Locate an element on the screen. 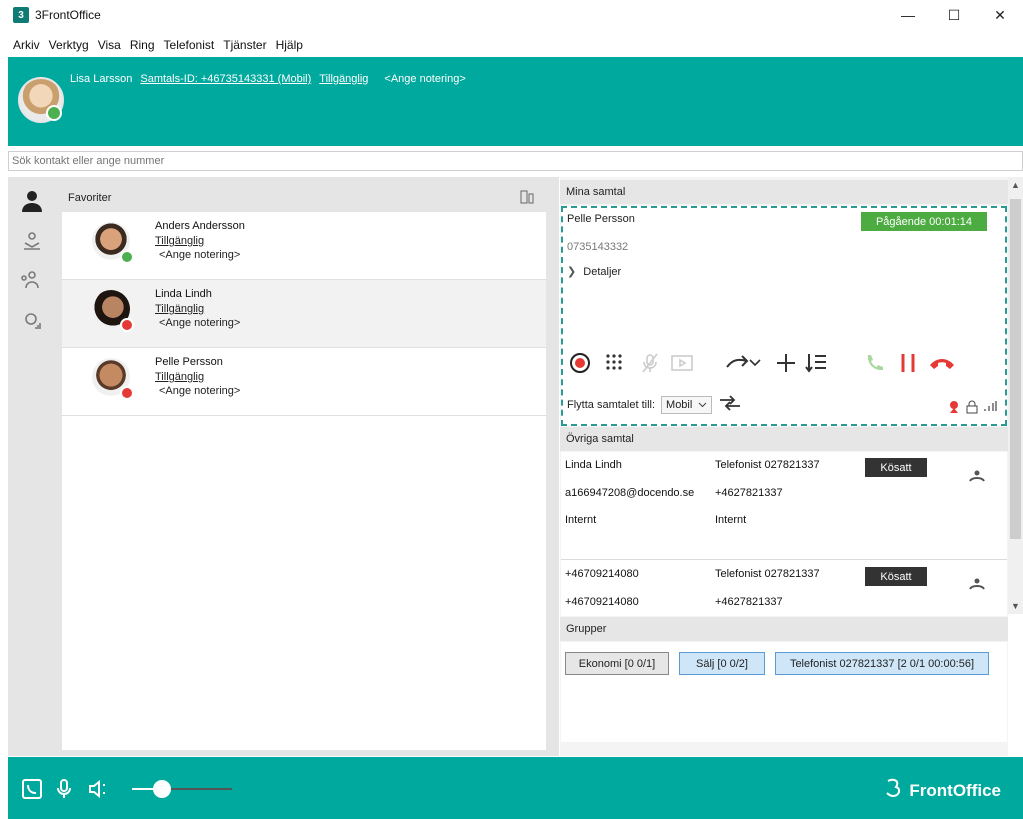 The height and width of the screenshot is (819, 1023). dialpad-icon is located at coordinates (614, 363).